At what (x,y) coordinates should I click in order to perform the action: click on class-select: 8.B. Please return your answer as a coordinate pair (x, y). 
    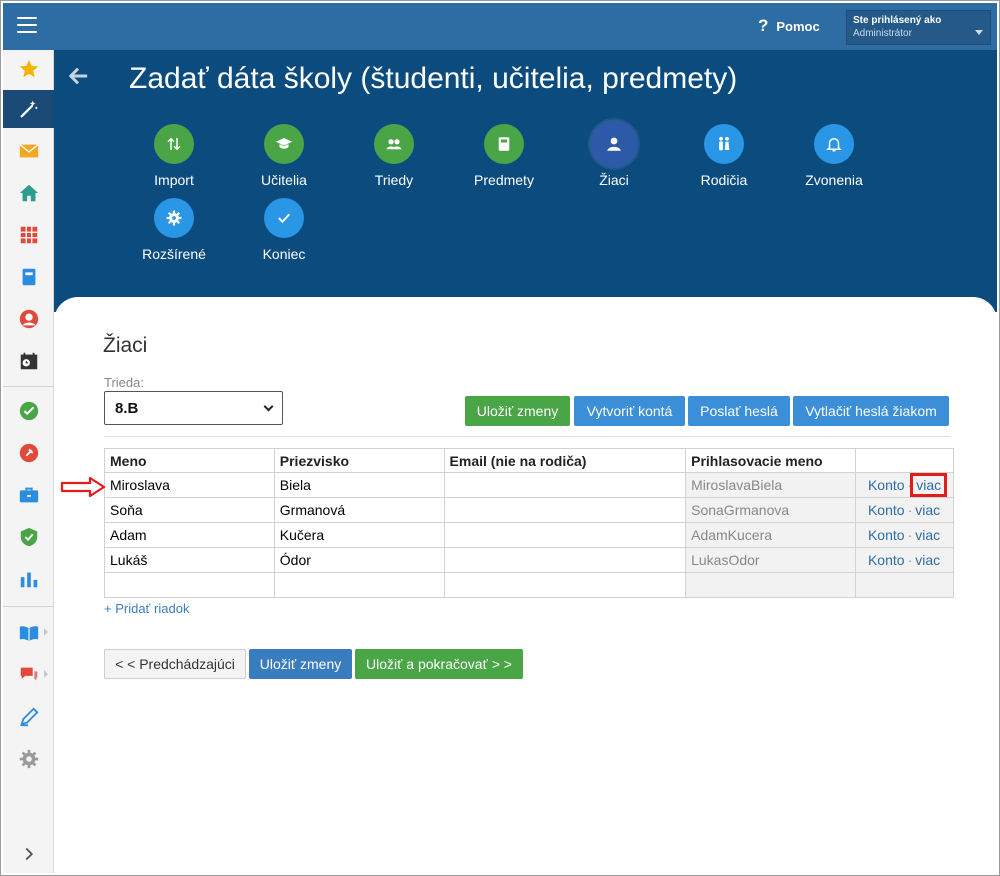
    Looking at the image, I should click on (193, 408).